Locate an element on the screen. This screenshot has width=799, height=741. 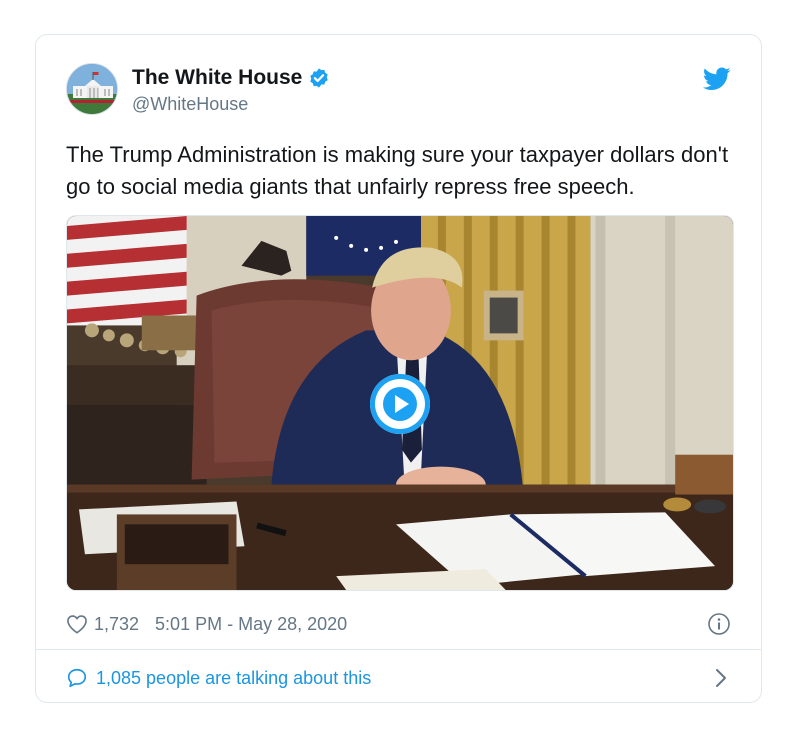
avatar is located at coordinates (92, 89).